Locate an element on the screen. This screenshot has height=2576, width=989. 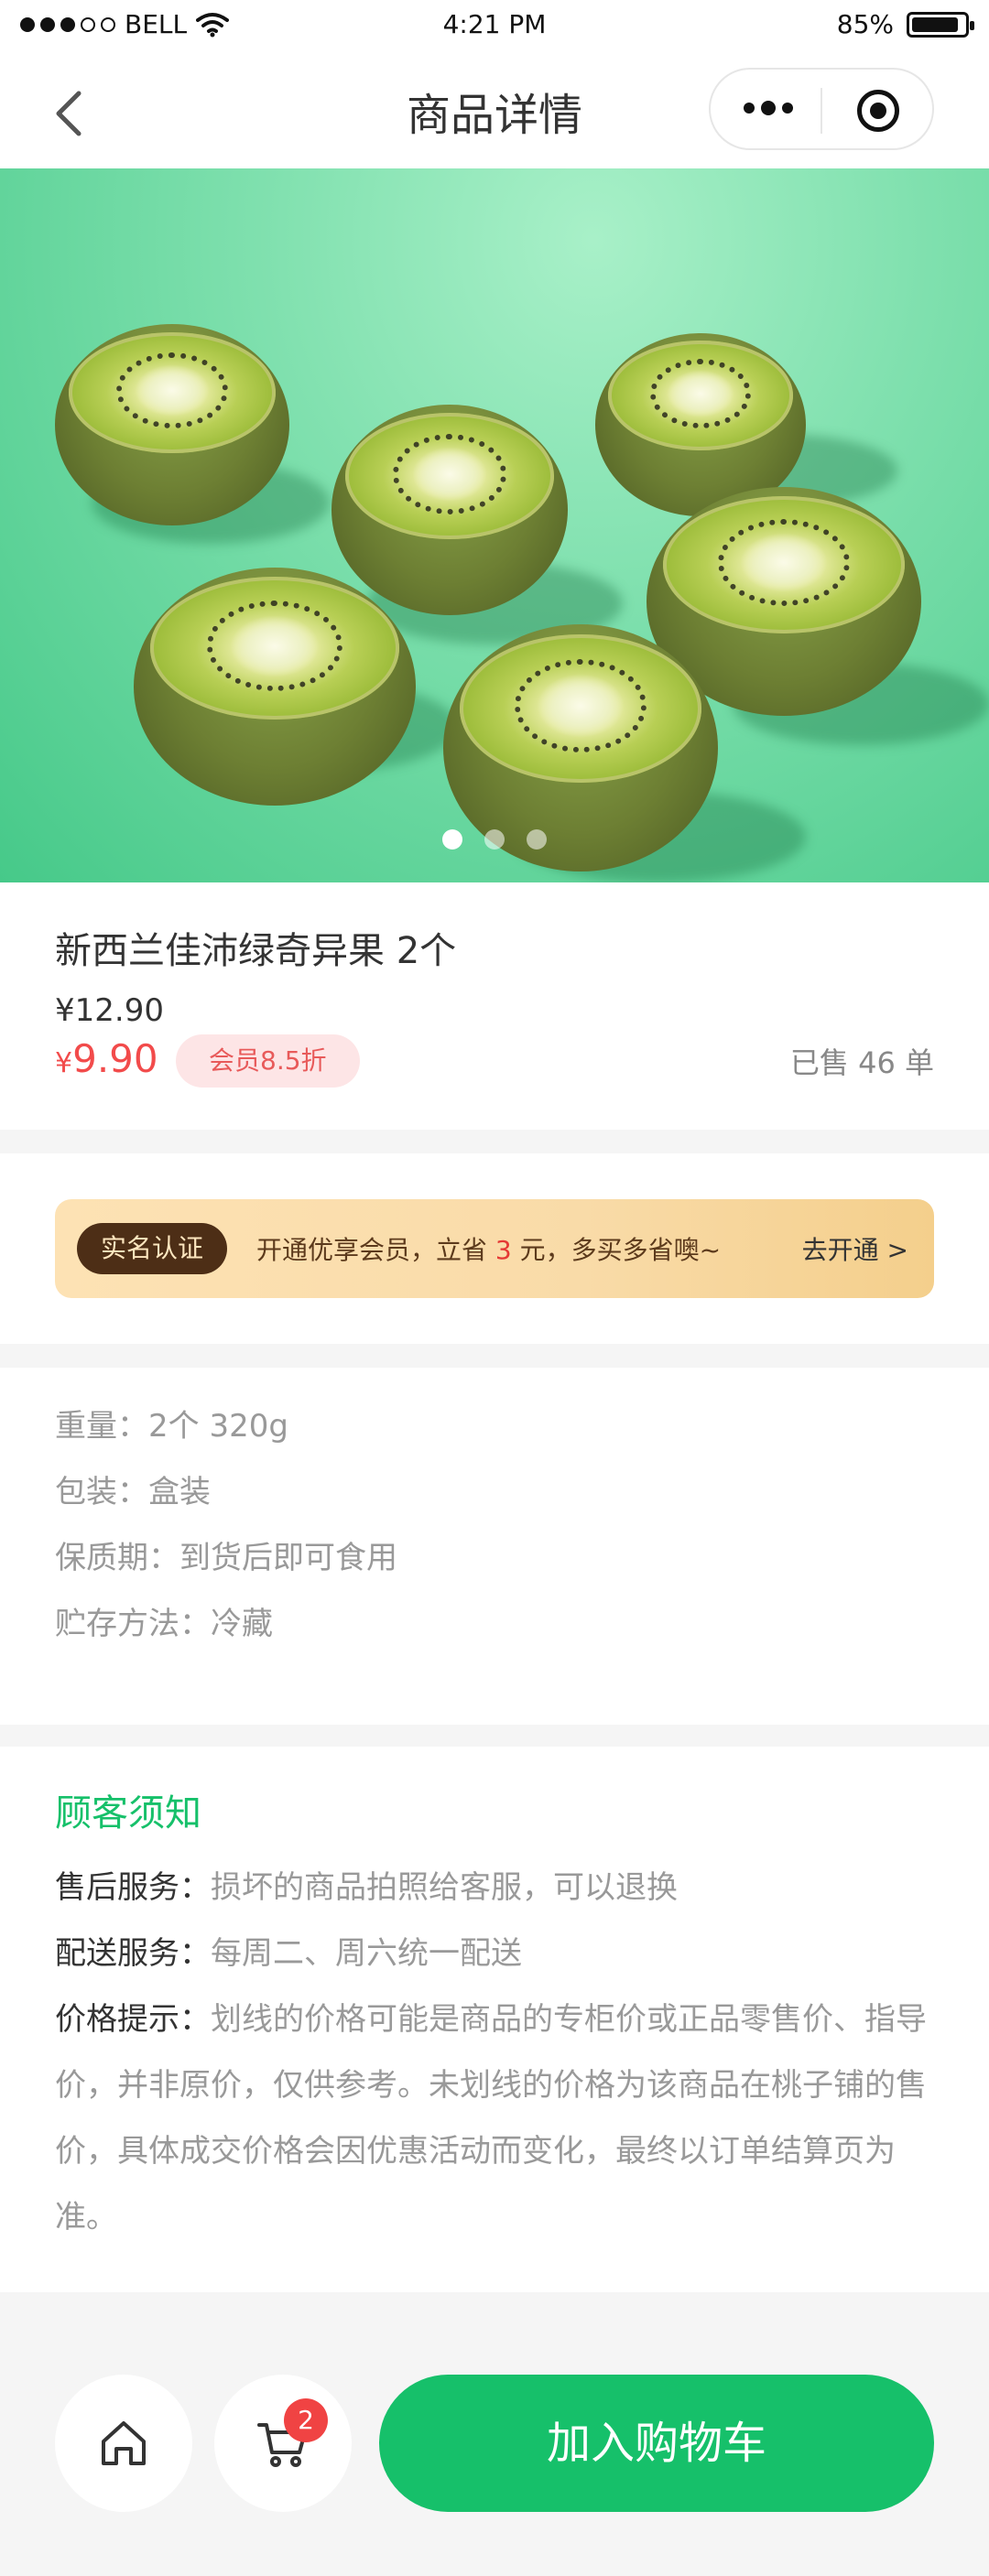
capsule-divider is located at coordinates (821, 111).